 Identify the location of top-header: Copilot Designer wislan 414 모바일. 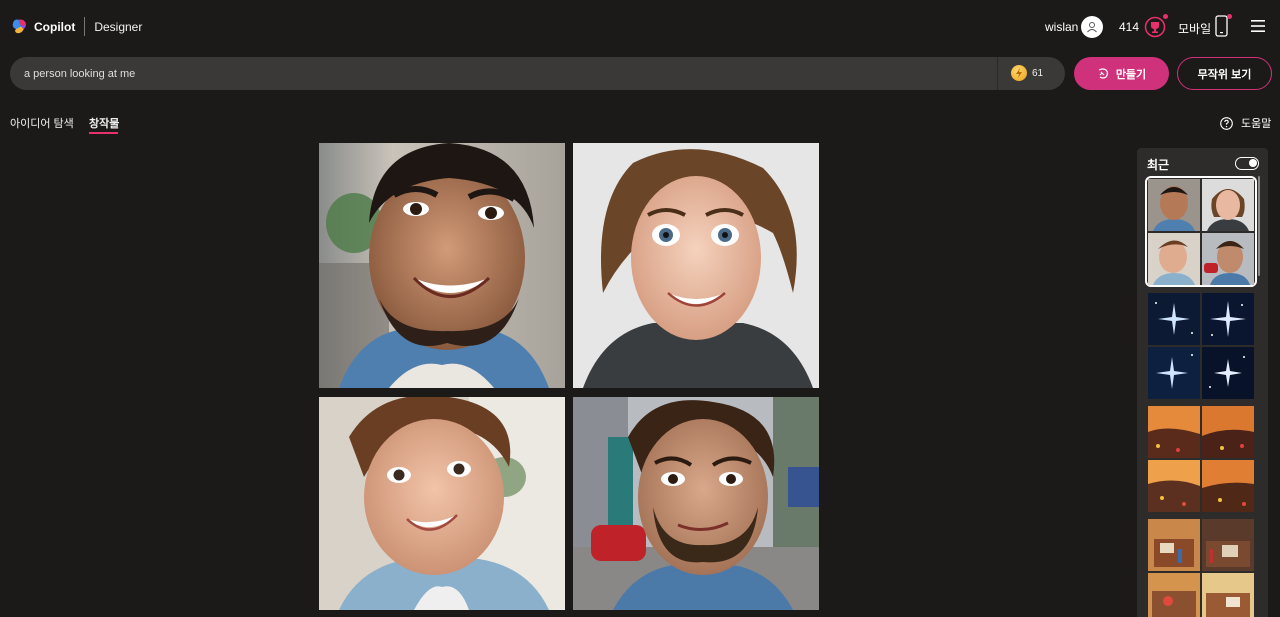
(640, 27).